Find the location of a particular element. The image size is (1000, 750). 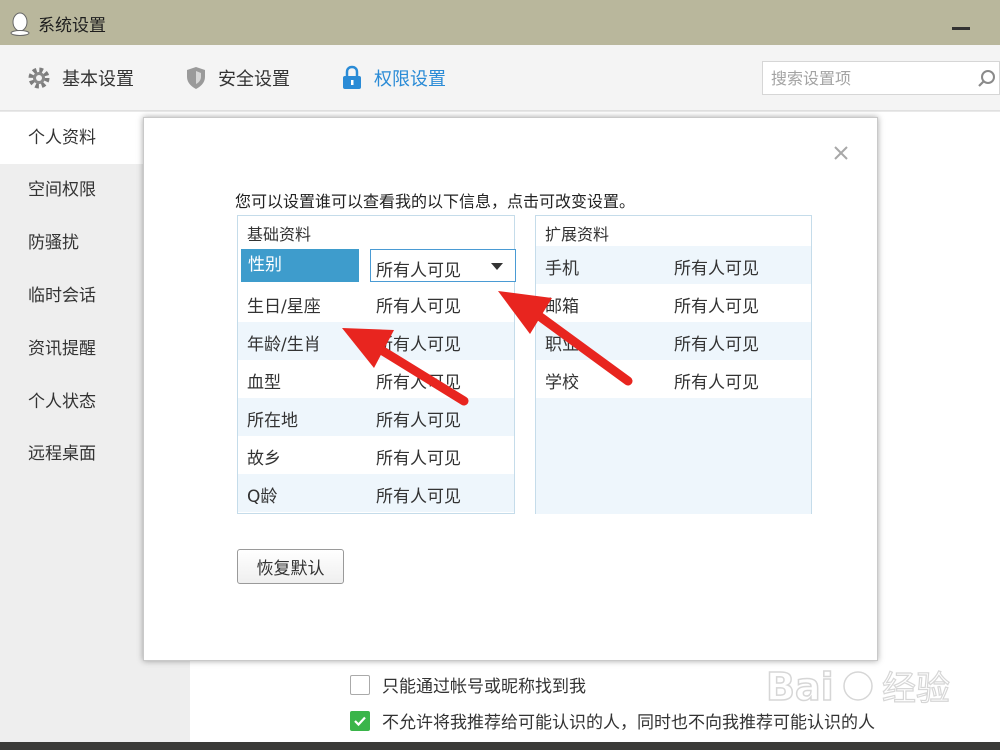

row-key: 所在地 is located at coordinates (272, 421).